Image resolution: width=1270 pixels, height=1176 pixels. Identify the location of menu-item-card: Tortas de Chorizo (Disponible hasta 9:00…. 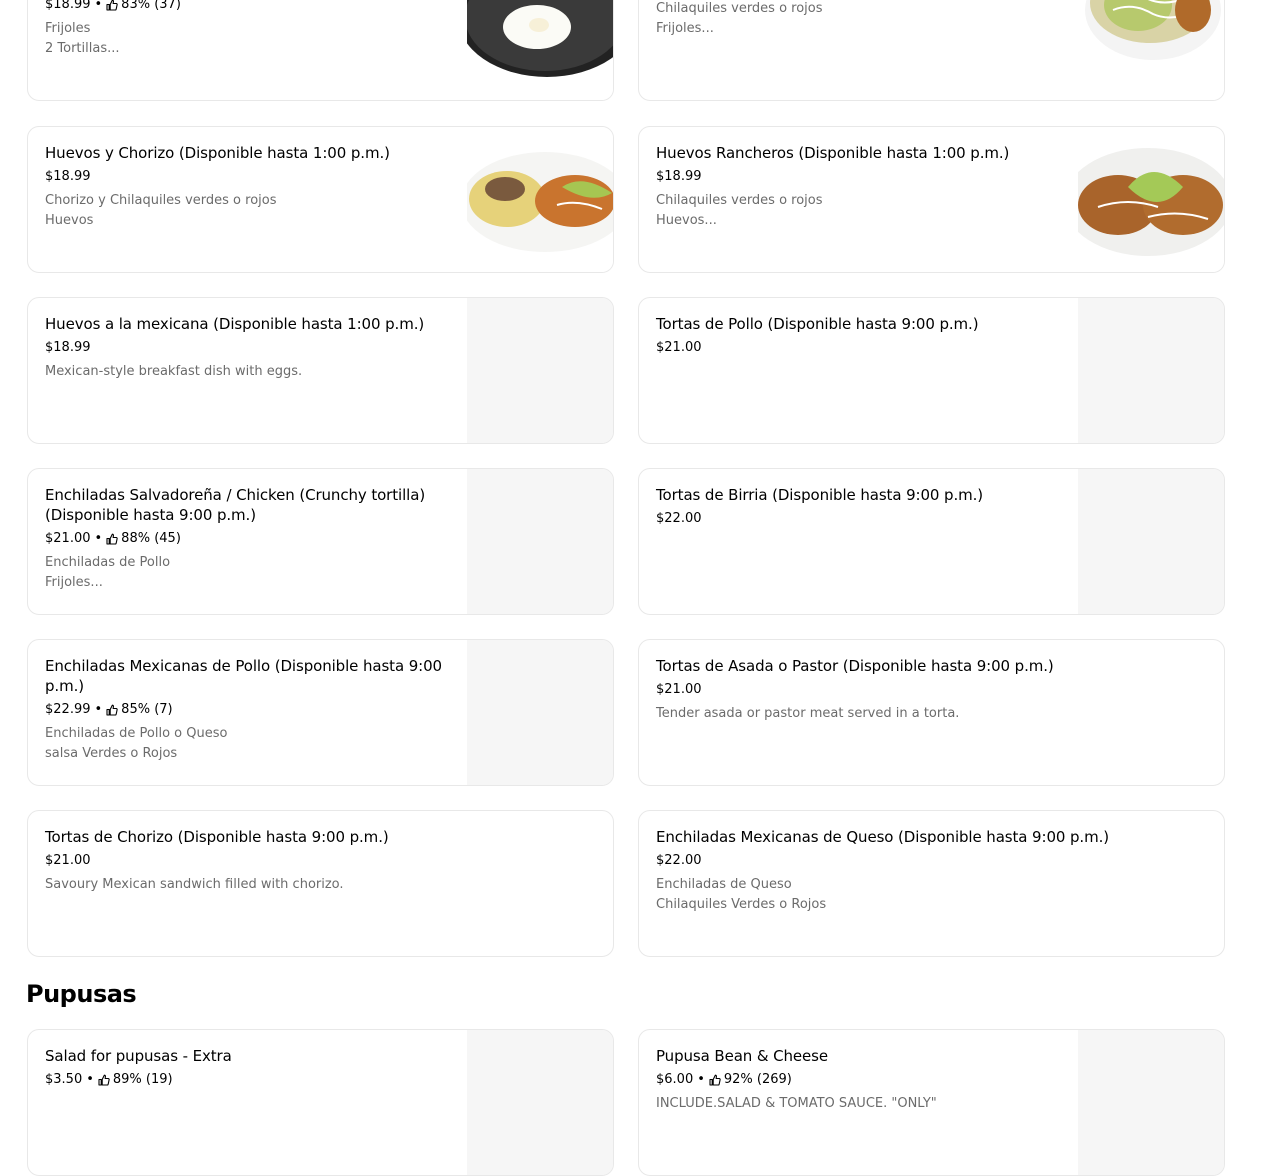
(320, 883).